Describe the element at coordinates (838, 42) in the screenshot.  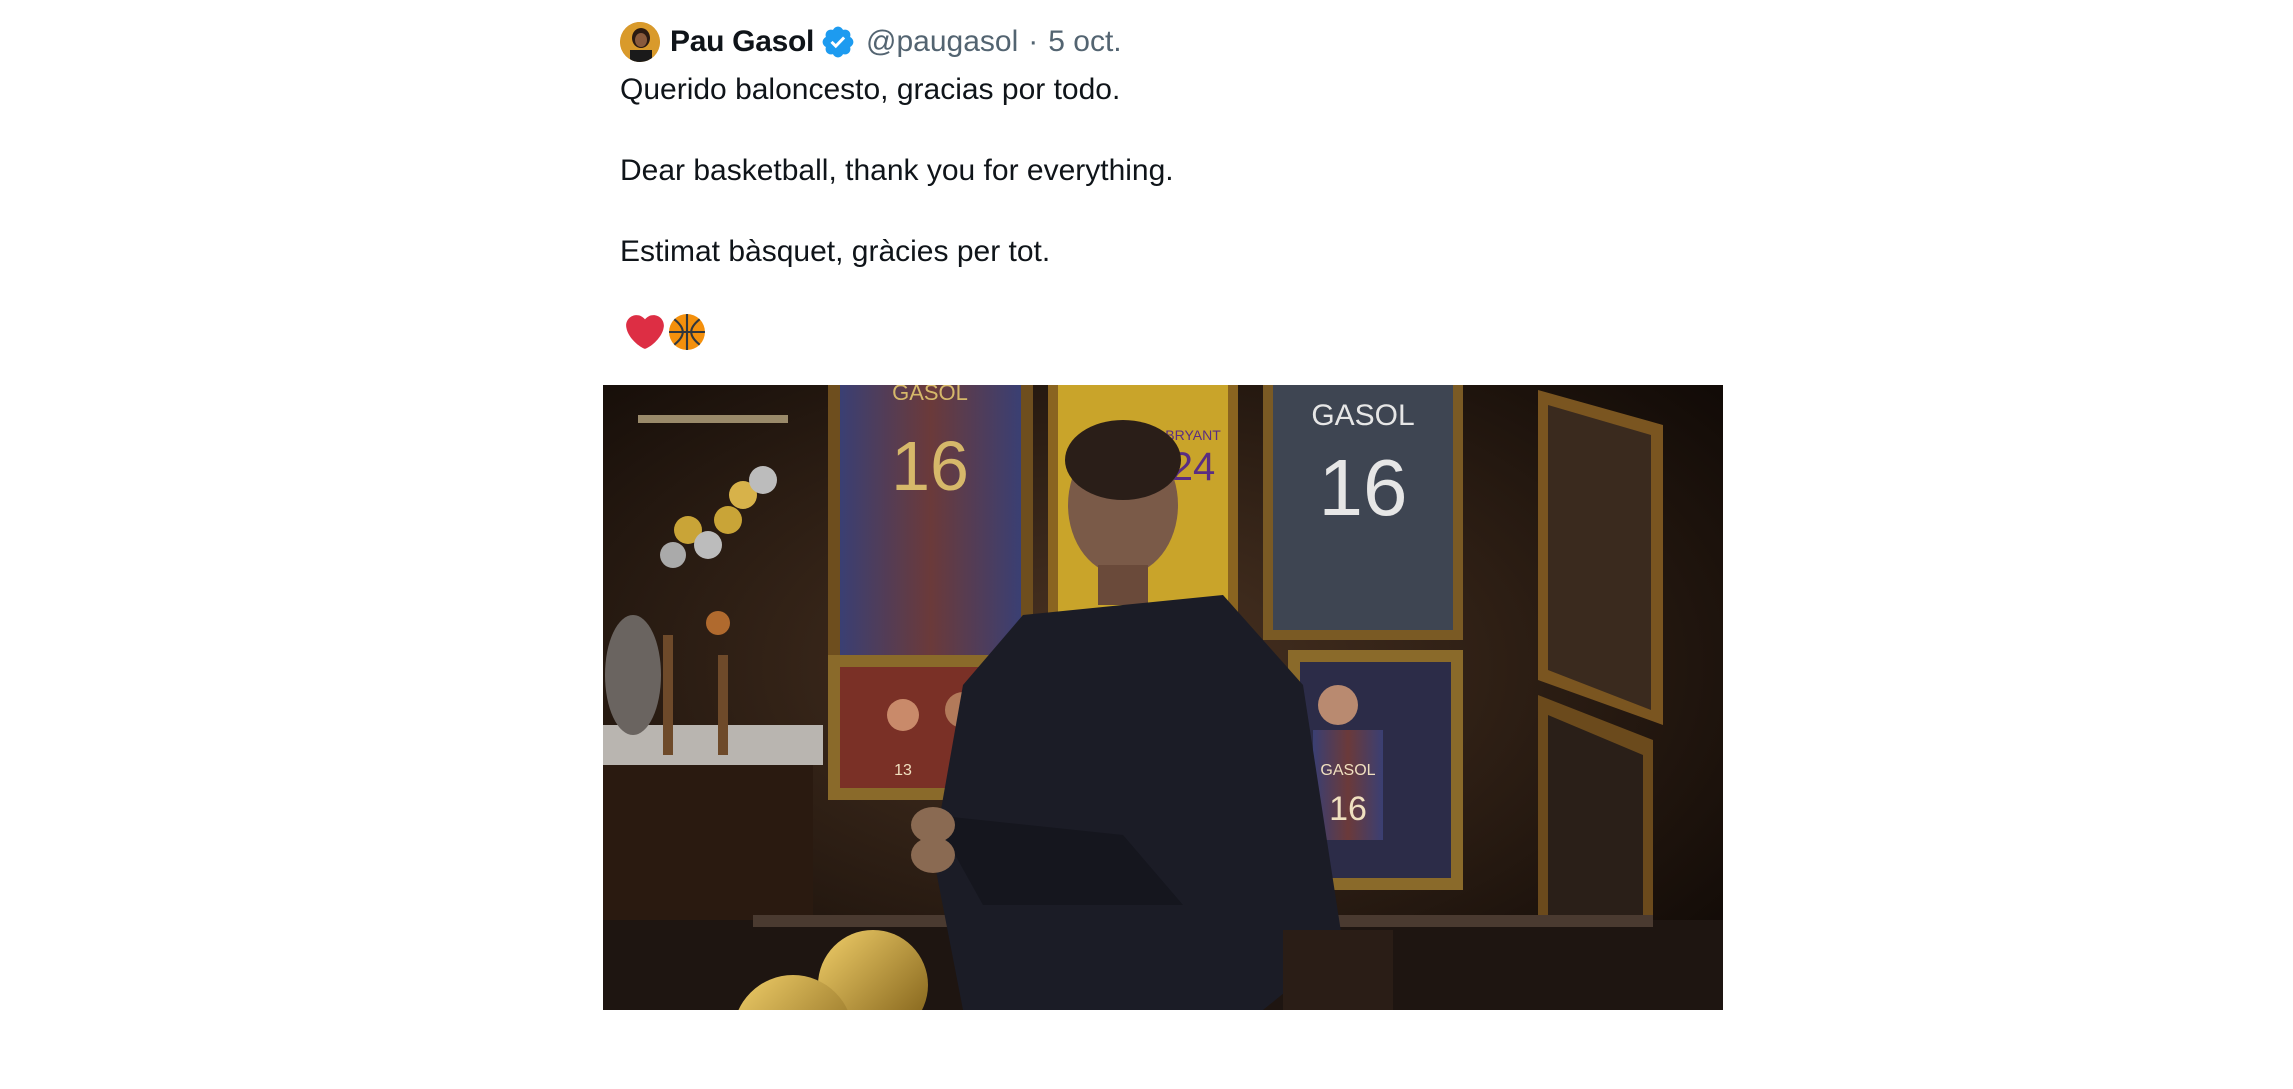
I see `verified-badge-icon` at that location.